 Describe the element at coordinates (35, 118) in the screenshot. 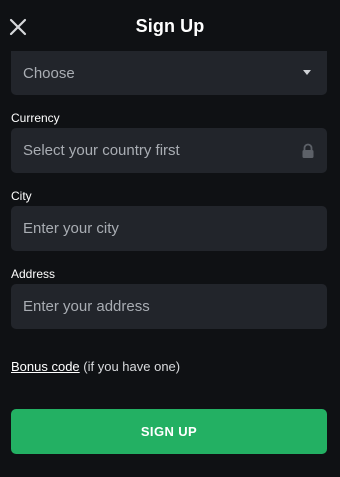

I see `currency-label: Currency` at that location.